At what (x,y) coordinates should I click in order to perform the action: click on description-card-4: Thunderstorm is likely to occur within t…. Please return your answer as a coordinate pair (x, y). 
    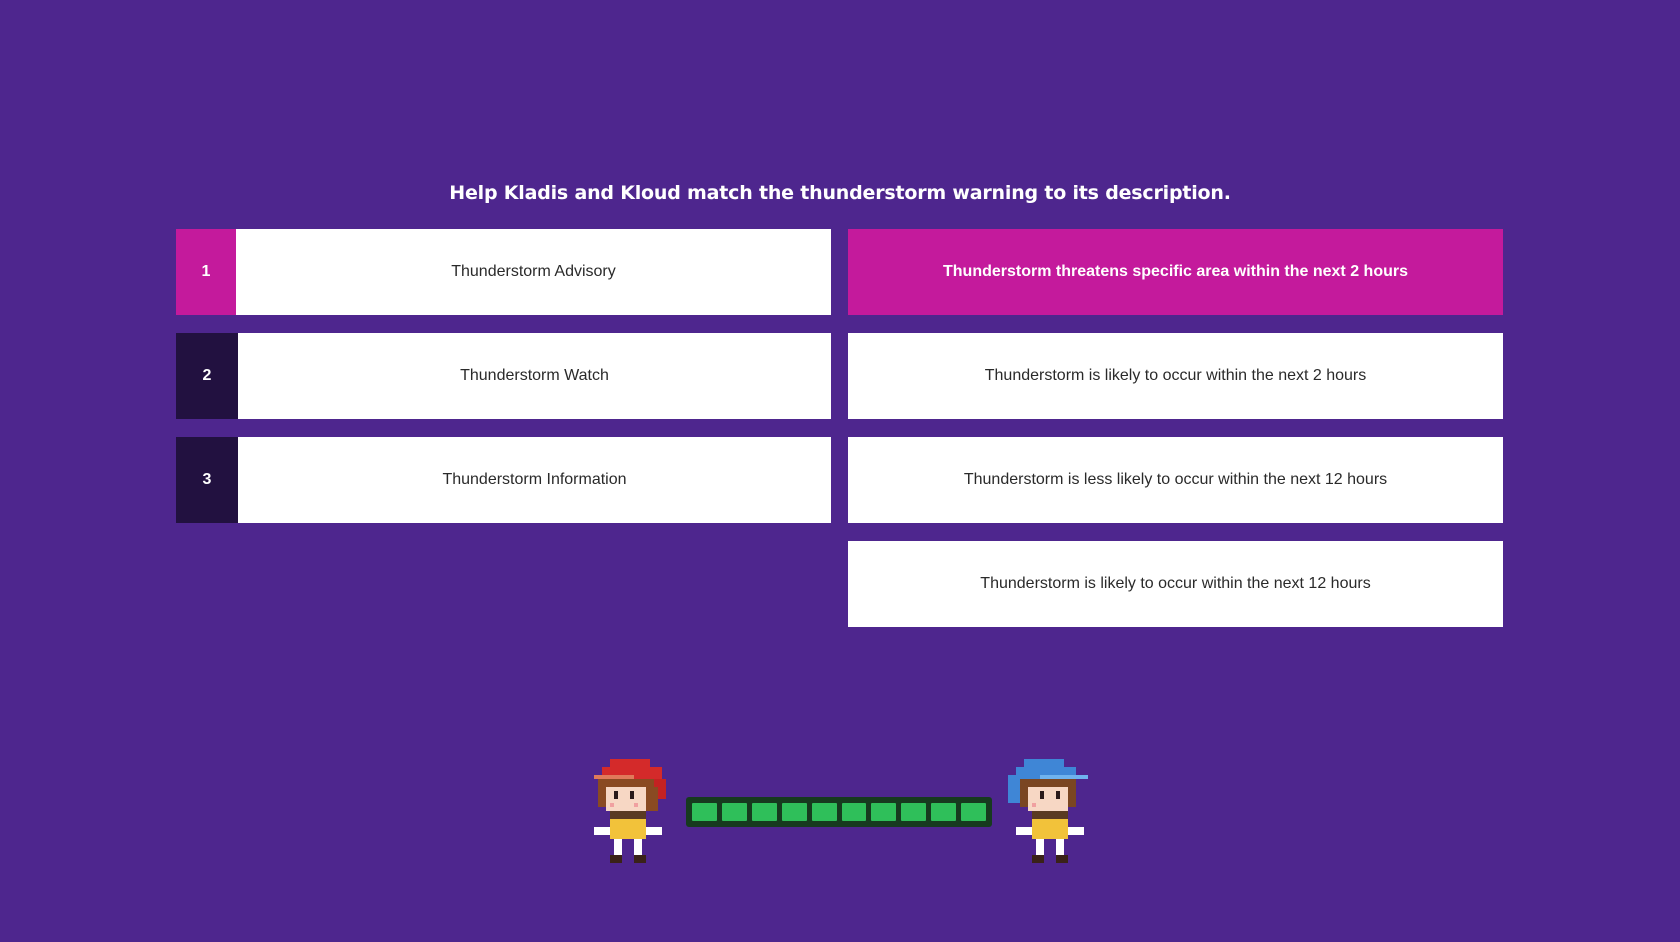
    Looking at the image, I should click on (1175, 584).